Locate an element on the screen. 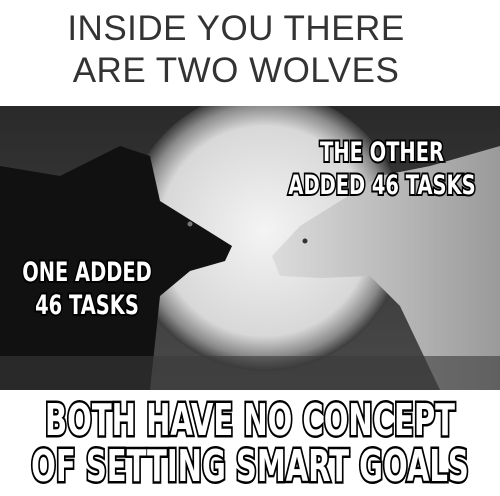 The image size is (500, 496). top-caption-line2: ARE TWO WOLVES is located at coordinates (236, 70).